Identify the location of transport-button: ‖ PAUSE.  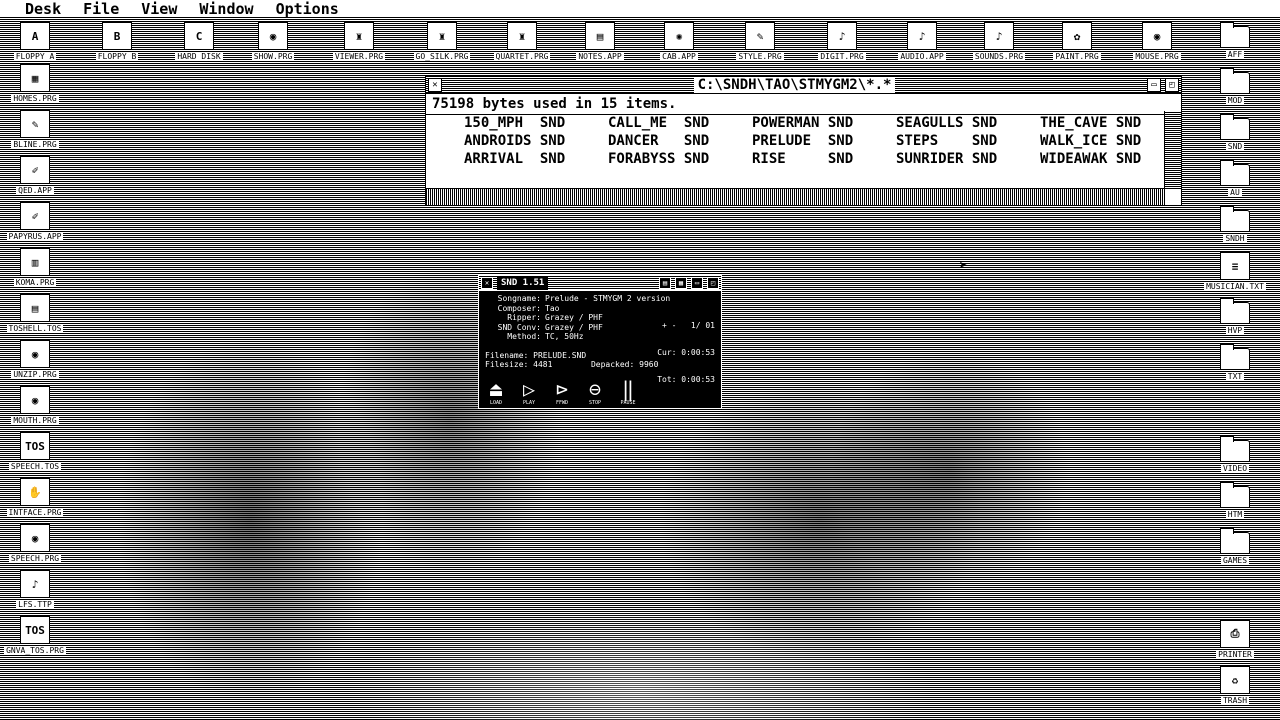
(628, 392).